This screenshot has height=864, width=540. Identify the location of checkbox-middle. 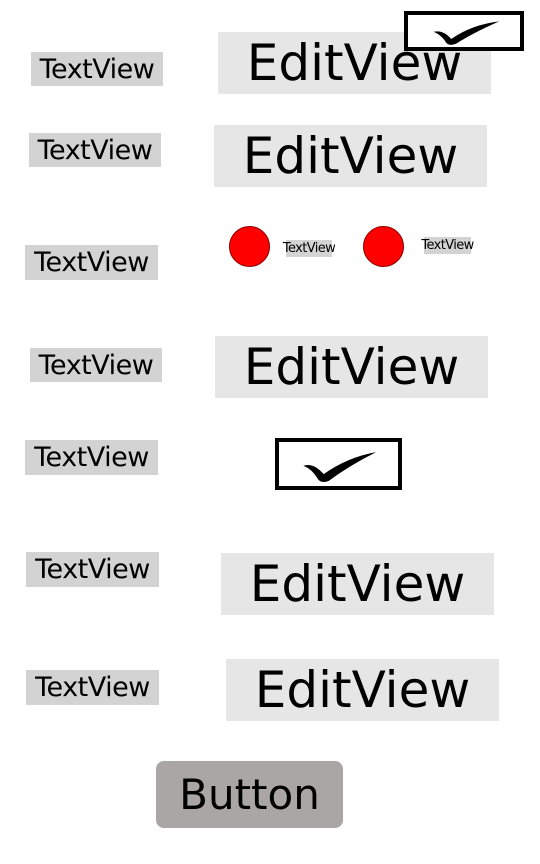
(338, 464).